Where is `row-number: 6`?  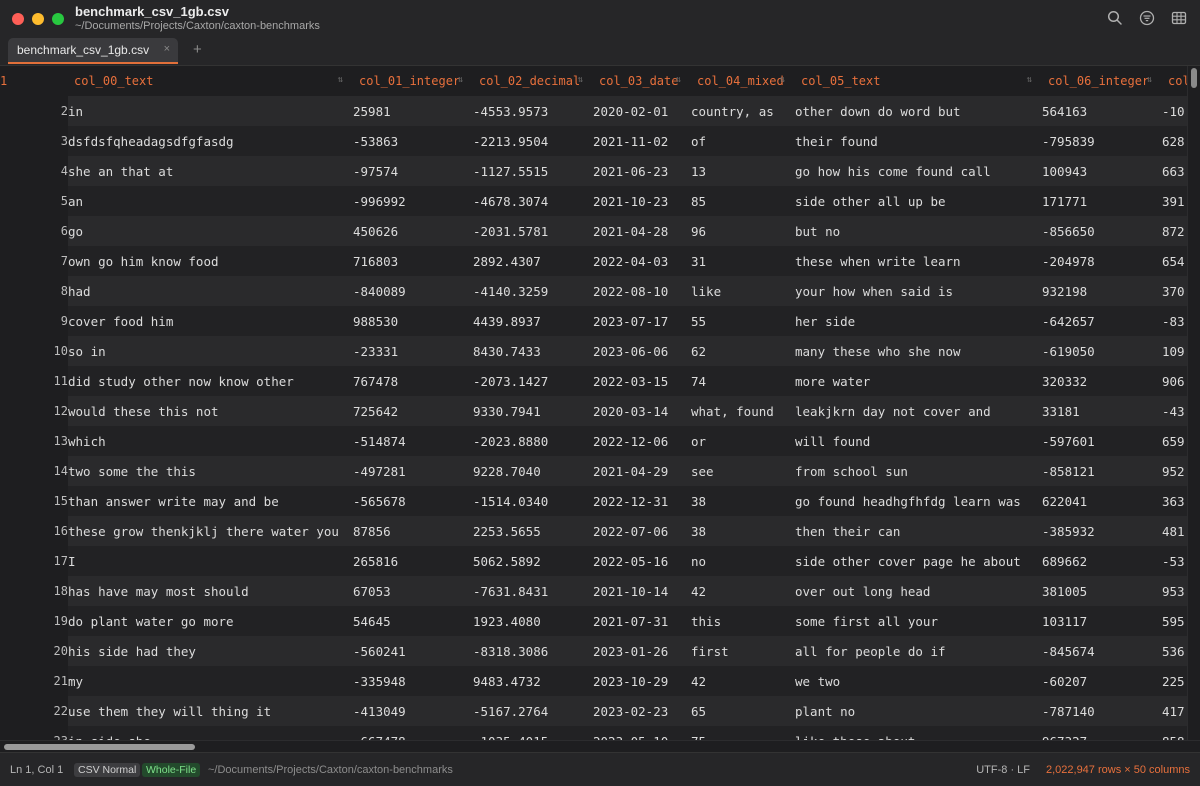
row-number: 6 is located at coordinates (34, 231).